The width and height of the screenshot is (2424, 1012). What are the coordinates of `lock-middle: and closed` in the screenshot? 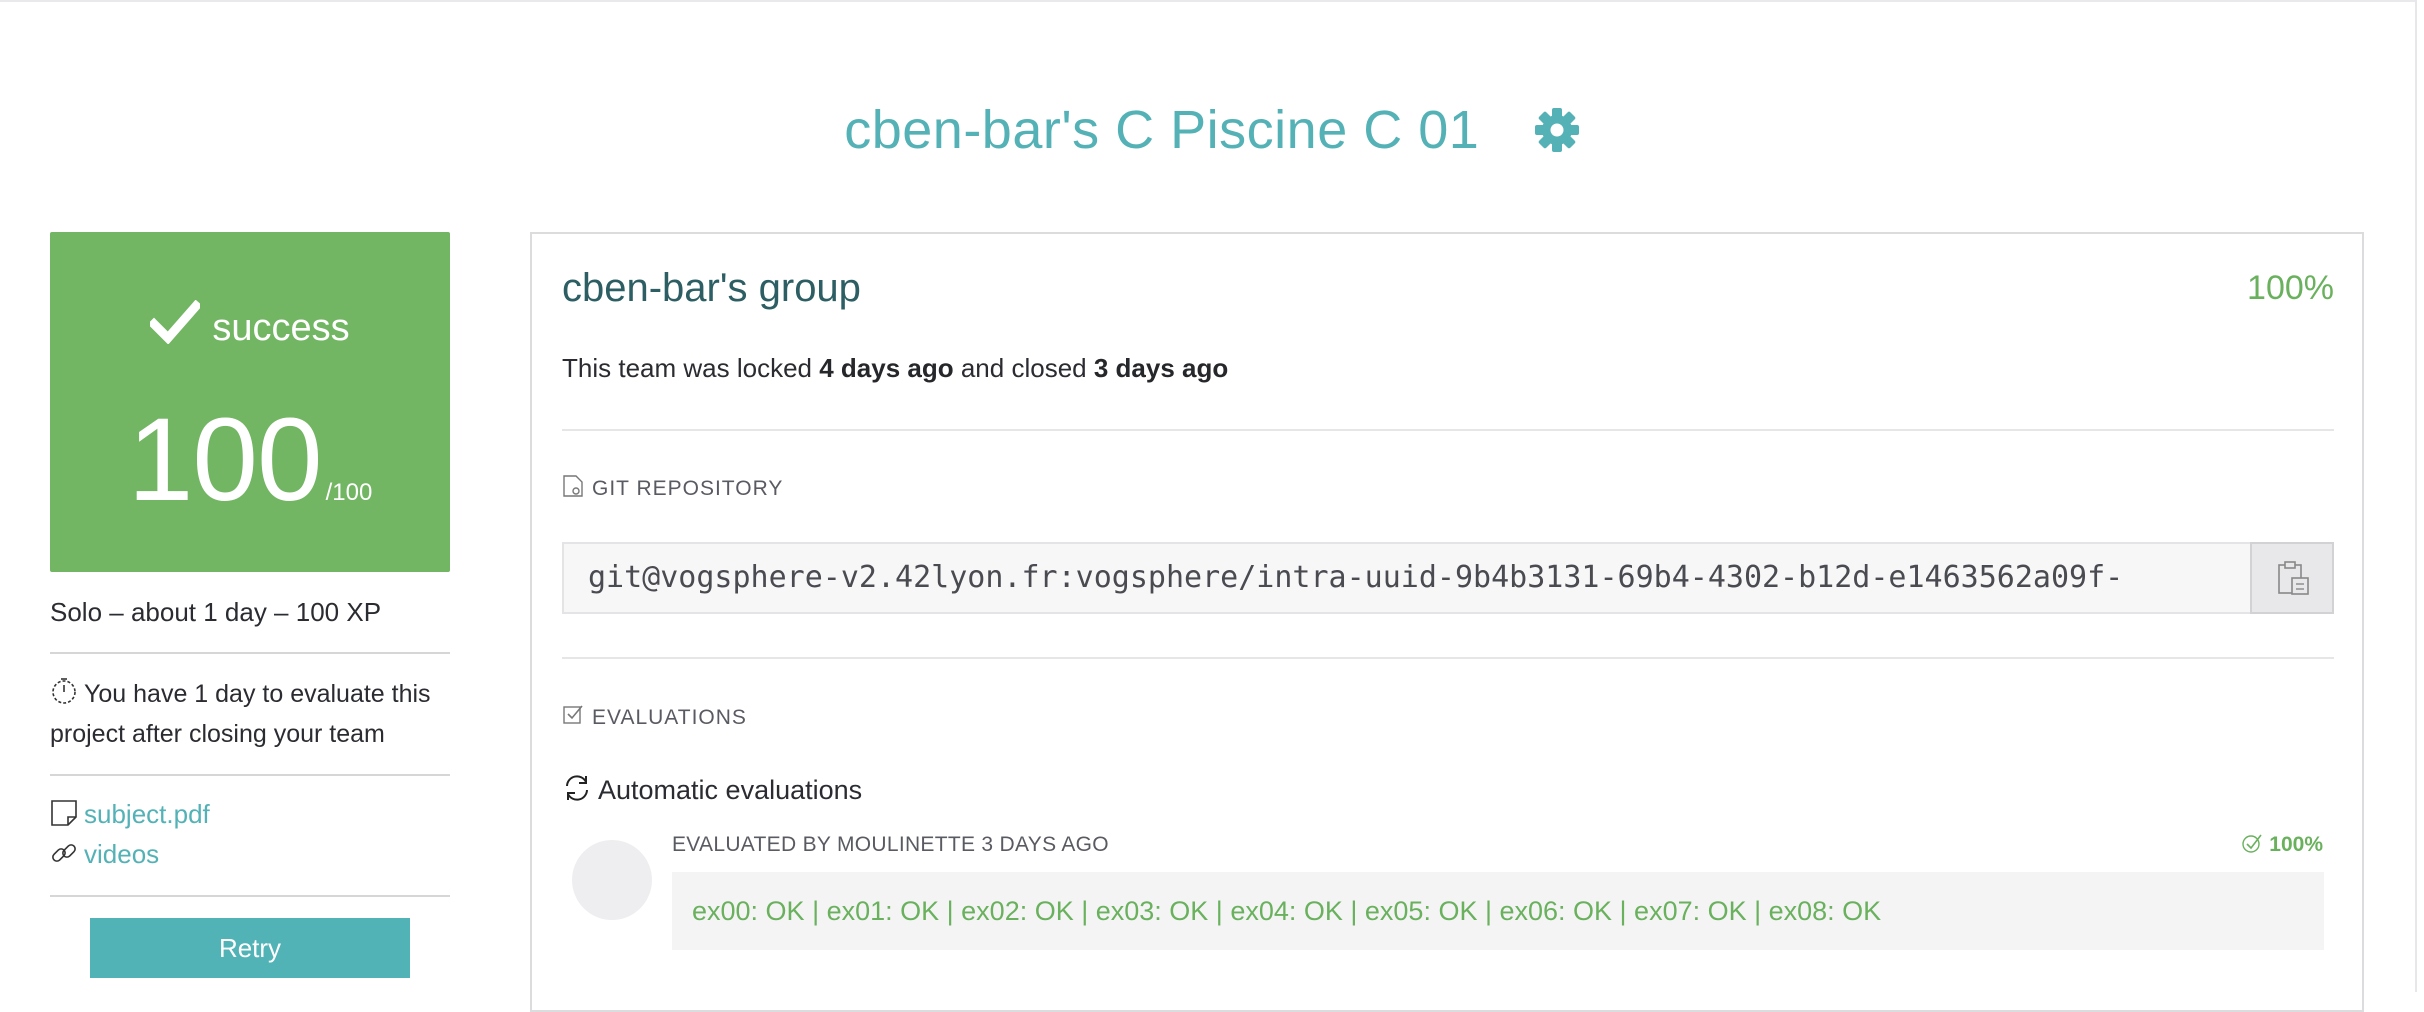 It's located at (1023, 368).